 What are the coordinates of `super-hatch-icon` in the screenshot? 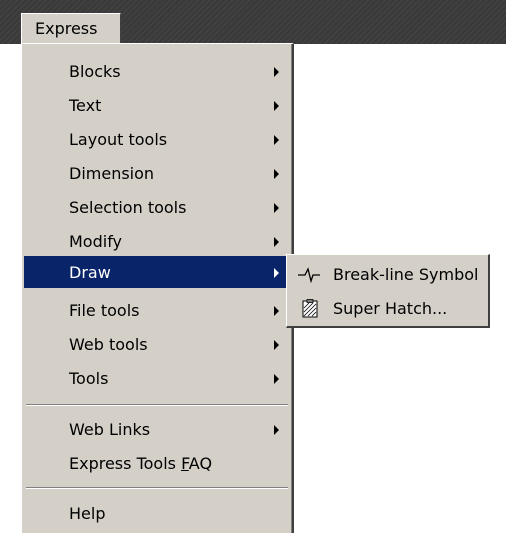 It's located at (310, 308).